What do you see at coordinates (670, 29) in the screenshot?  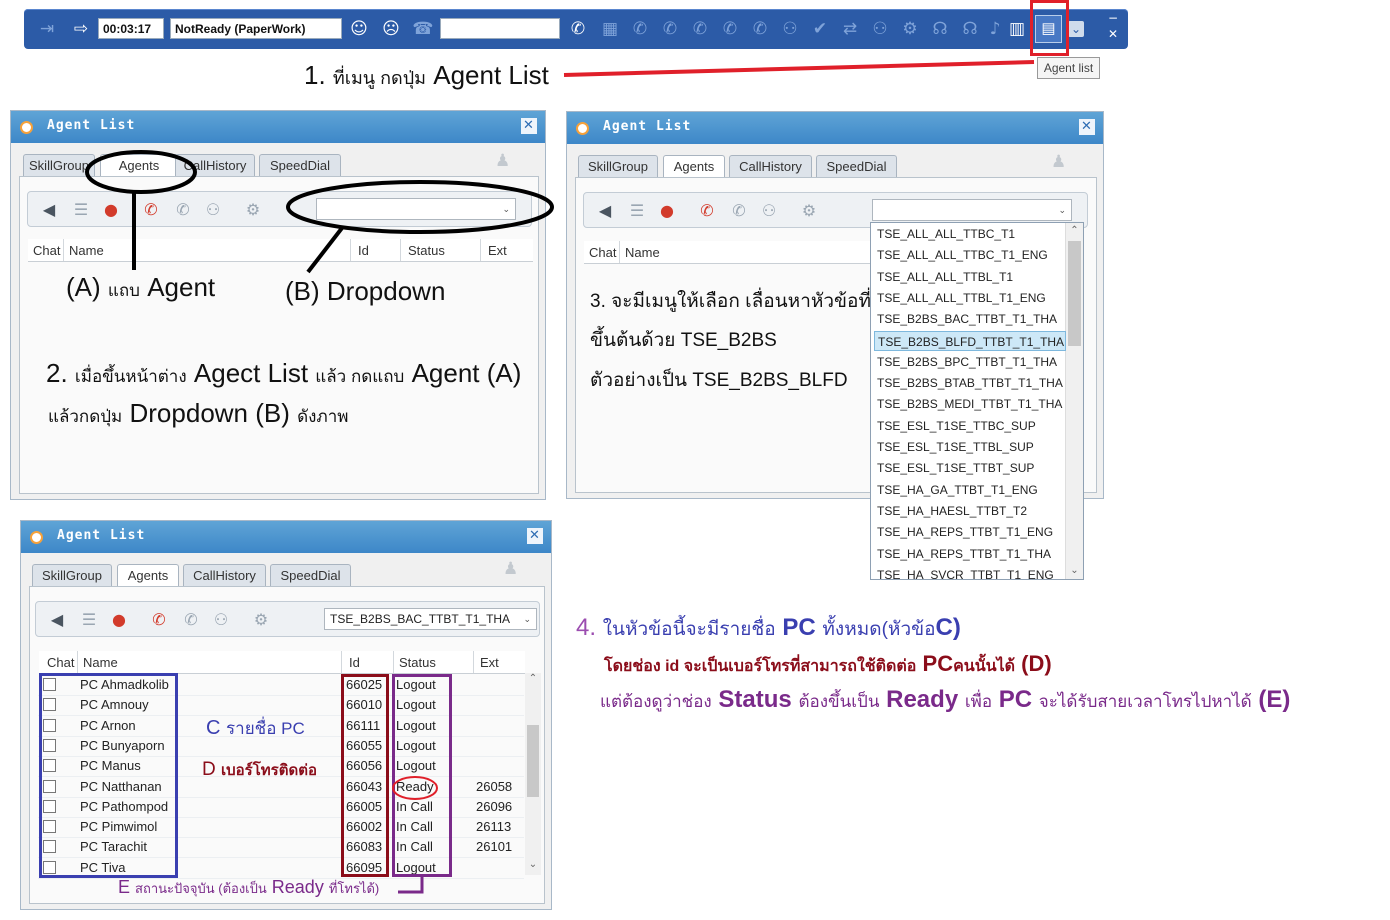 I see `hangup-icon: ✆` at bounding box center [670, 29].